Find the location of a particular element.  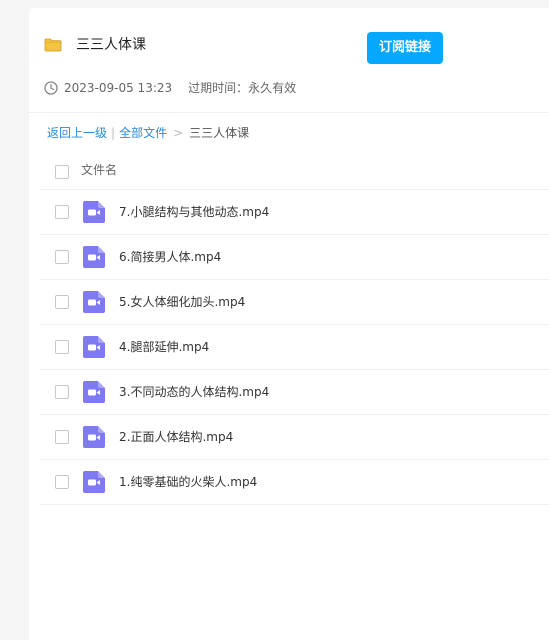

file-name: 5.女人体细化加头.mp4 is located at coordinates (182, 302).